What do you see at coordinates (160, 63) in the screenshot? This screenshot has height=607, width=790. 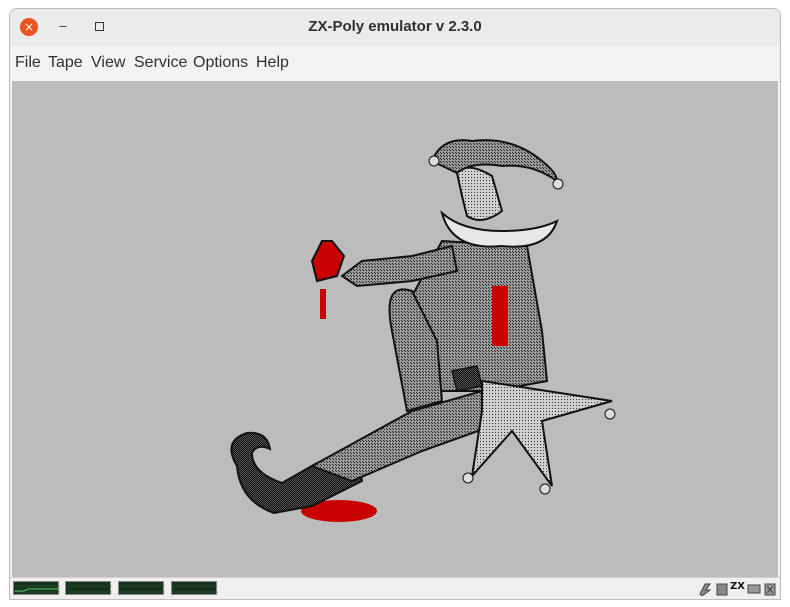 I see `menu-service: Service` at bounding box center [160, 63].